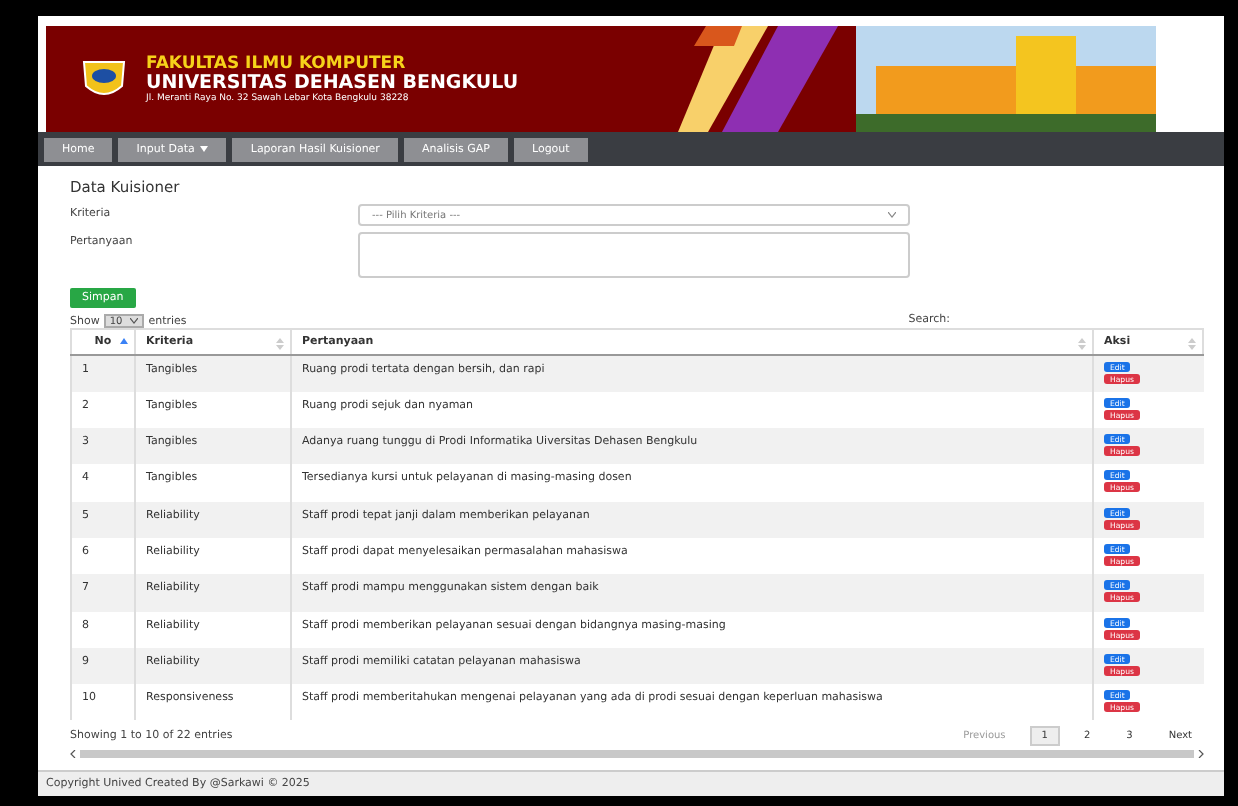 The width and height of the screenshot is (1238, 806). What do you see at coordinates (104, 79) in the screenshot?
I see `university-logo-icon` at bounding box center [104, 79].